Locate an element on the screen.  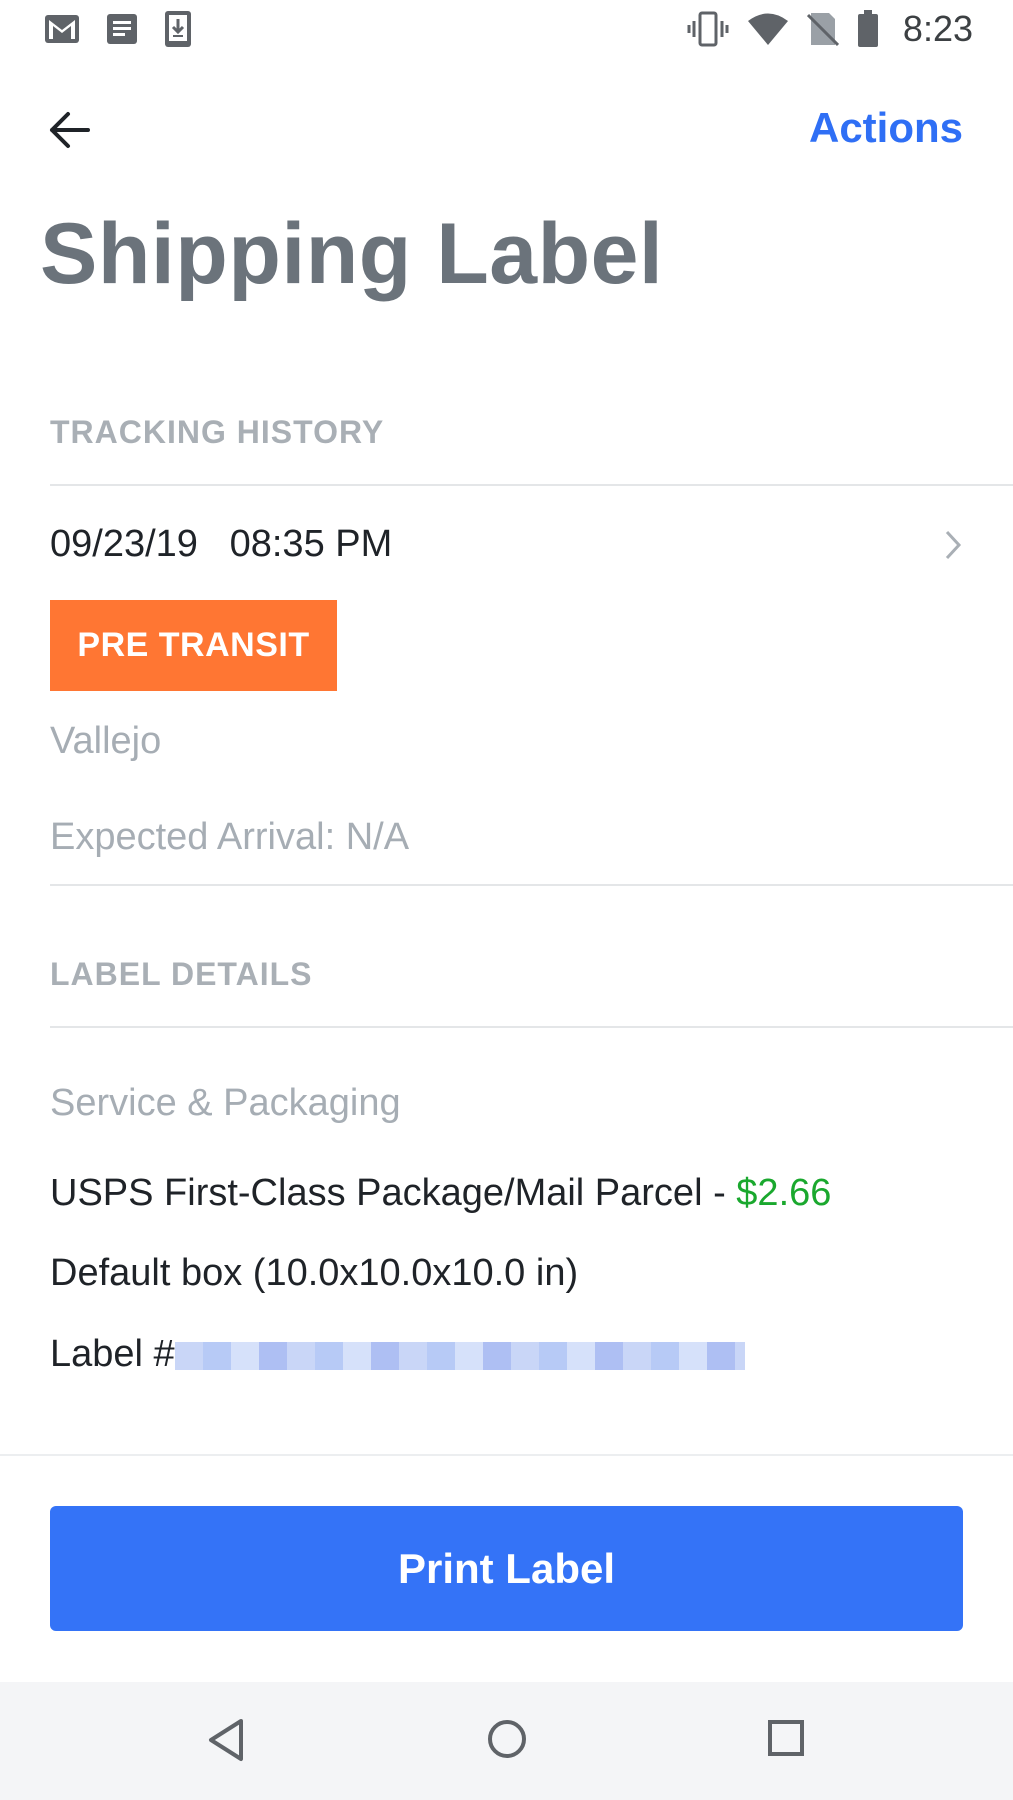
status-system: 8:23 is located at coordinates (830, 29).